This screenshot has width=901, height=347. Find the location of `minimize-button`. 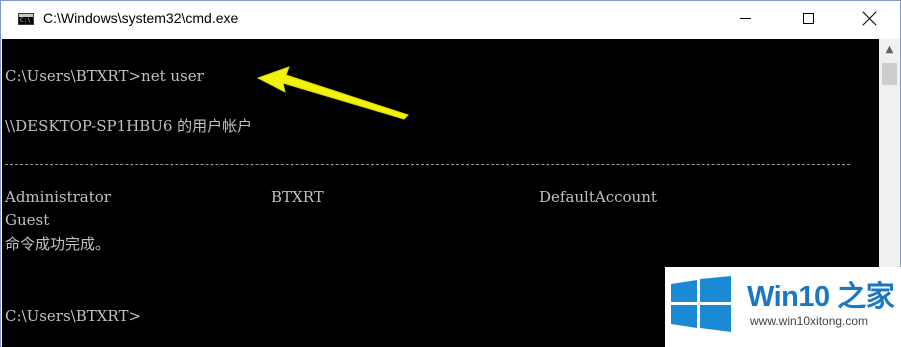

minimize-button is located at coordinates (745, 18).